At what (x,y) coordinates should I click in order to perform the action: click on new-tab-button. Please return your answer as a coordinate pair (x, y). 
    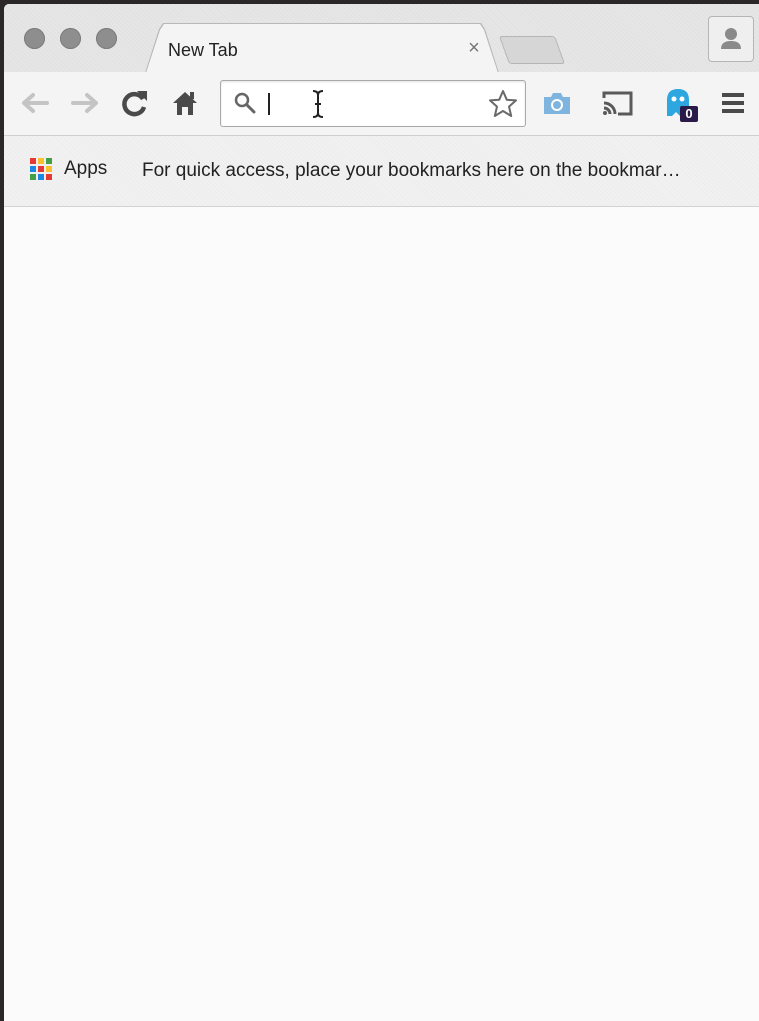
    Looking at the image, I should click on (532, 50).